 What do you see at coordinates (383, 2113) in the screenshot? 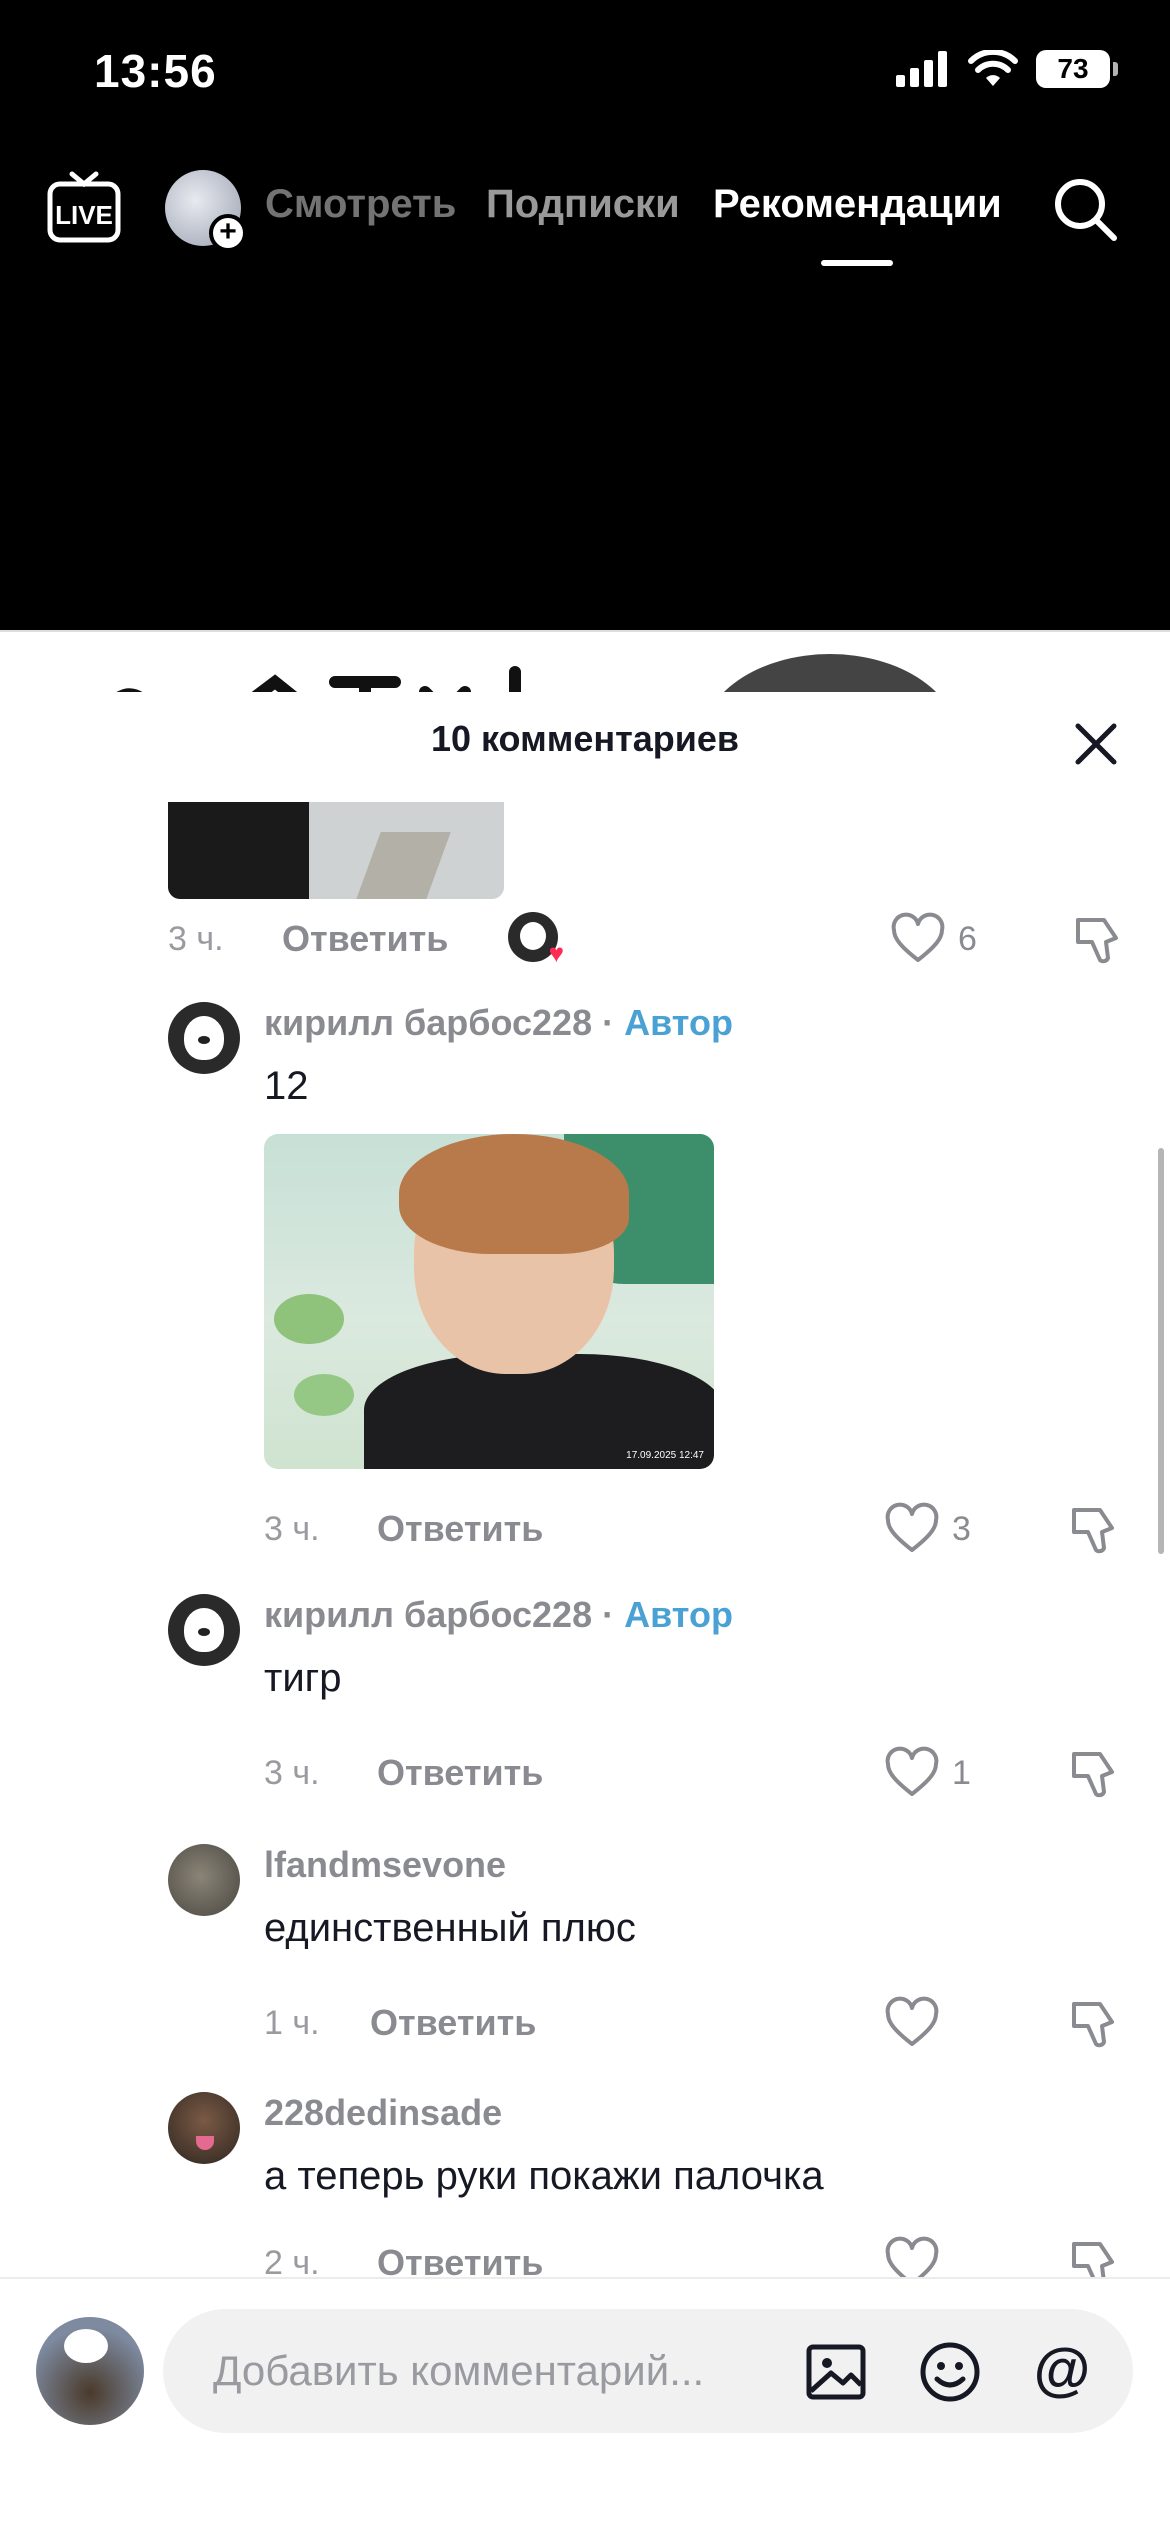
I see `comment-username: 228dedinsade` at bounding box center [383, 2113].